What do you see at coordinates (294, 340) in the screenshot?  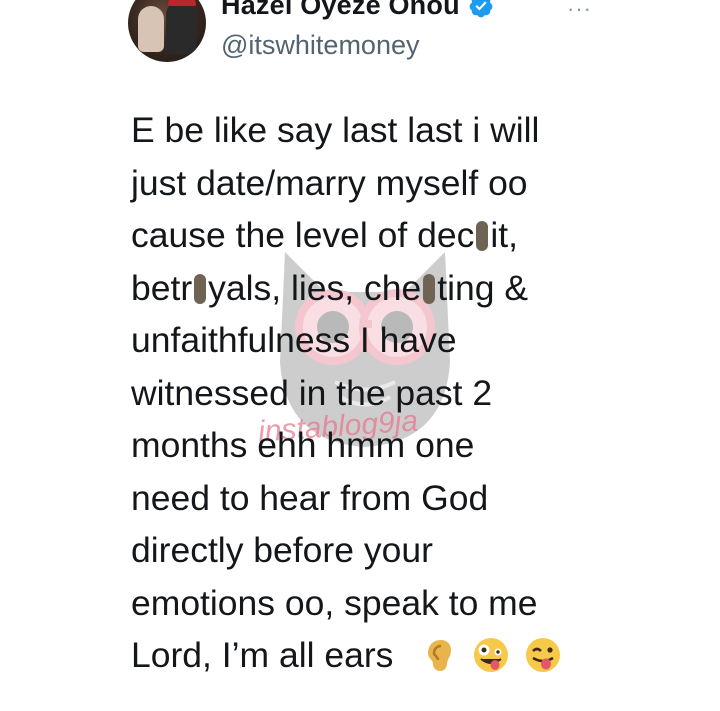 I see `tweet-line: unfaithfulness I have` at bounding box center [294, 340].